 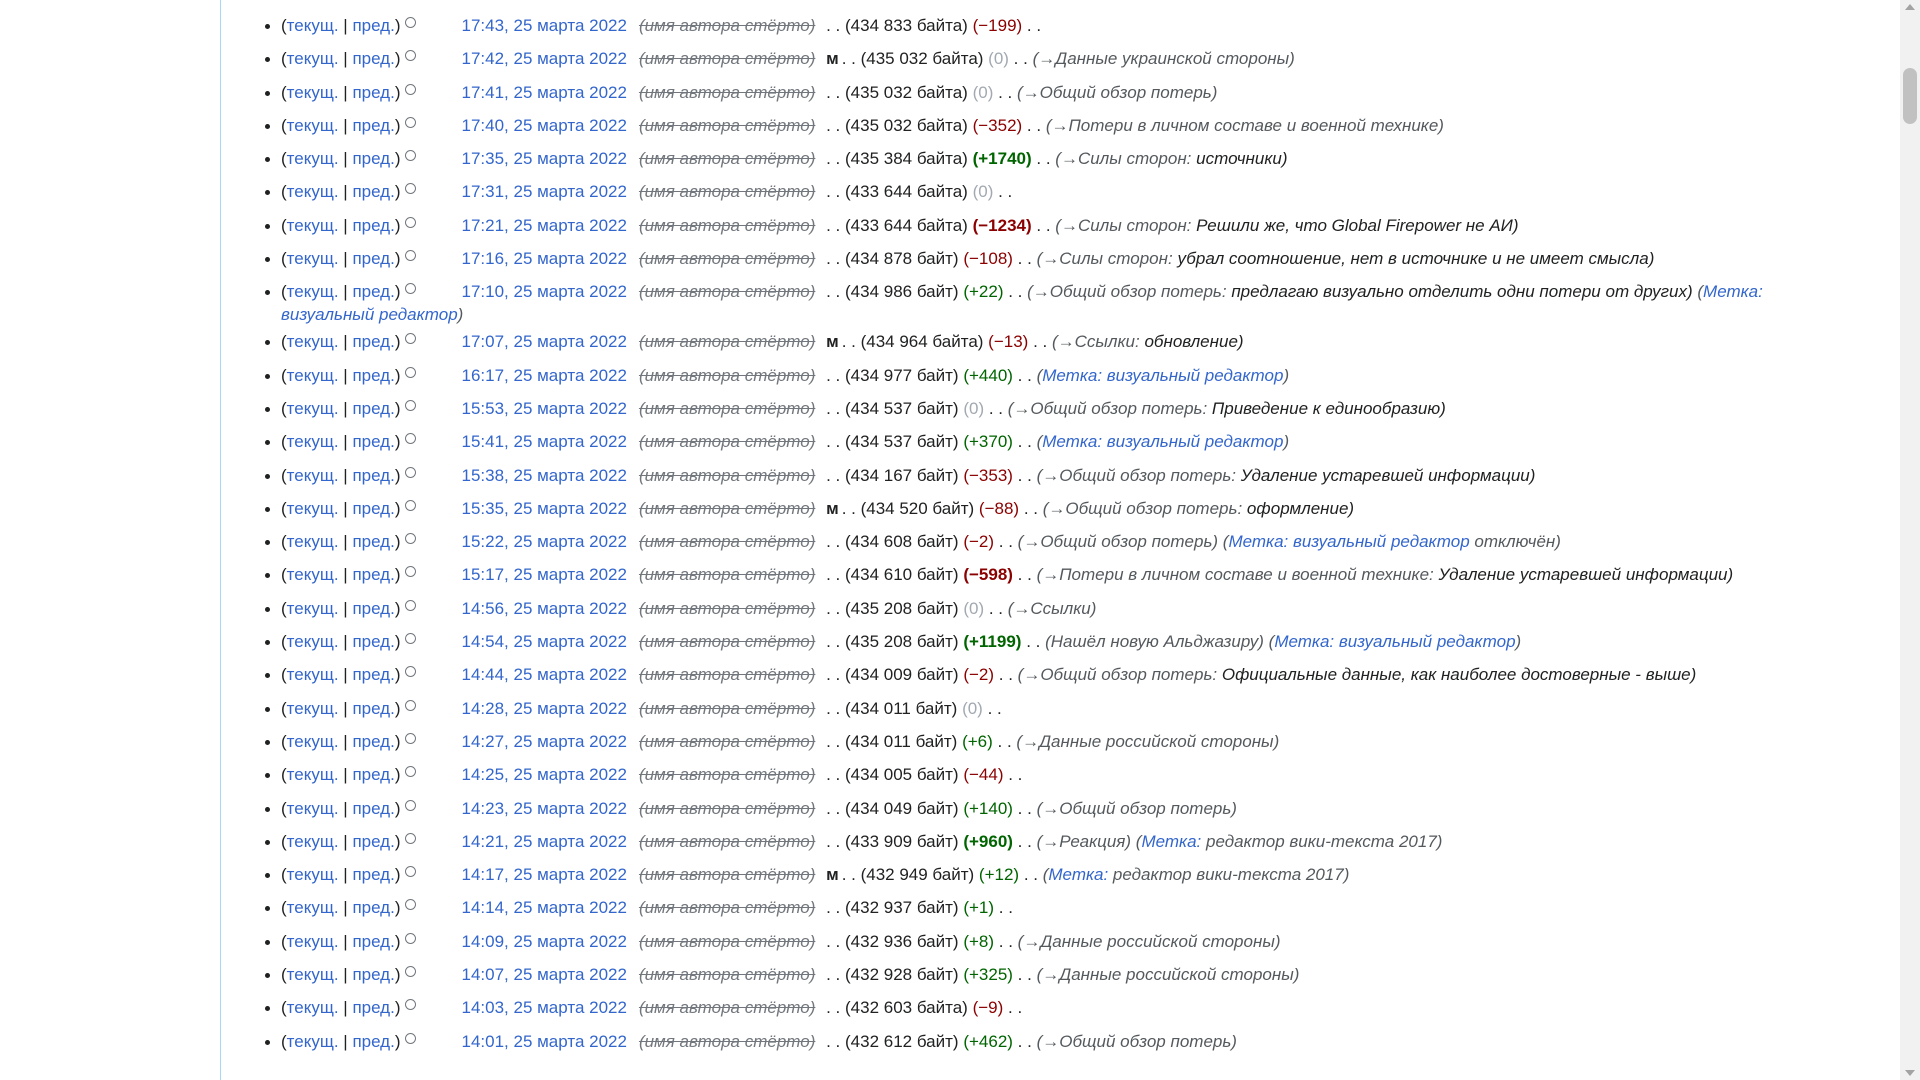 I want to click on revision-timestamp-link: 14:27, 25 марта 2022, so click(x=544, y=741).